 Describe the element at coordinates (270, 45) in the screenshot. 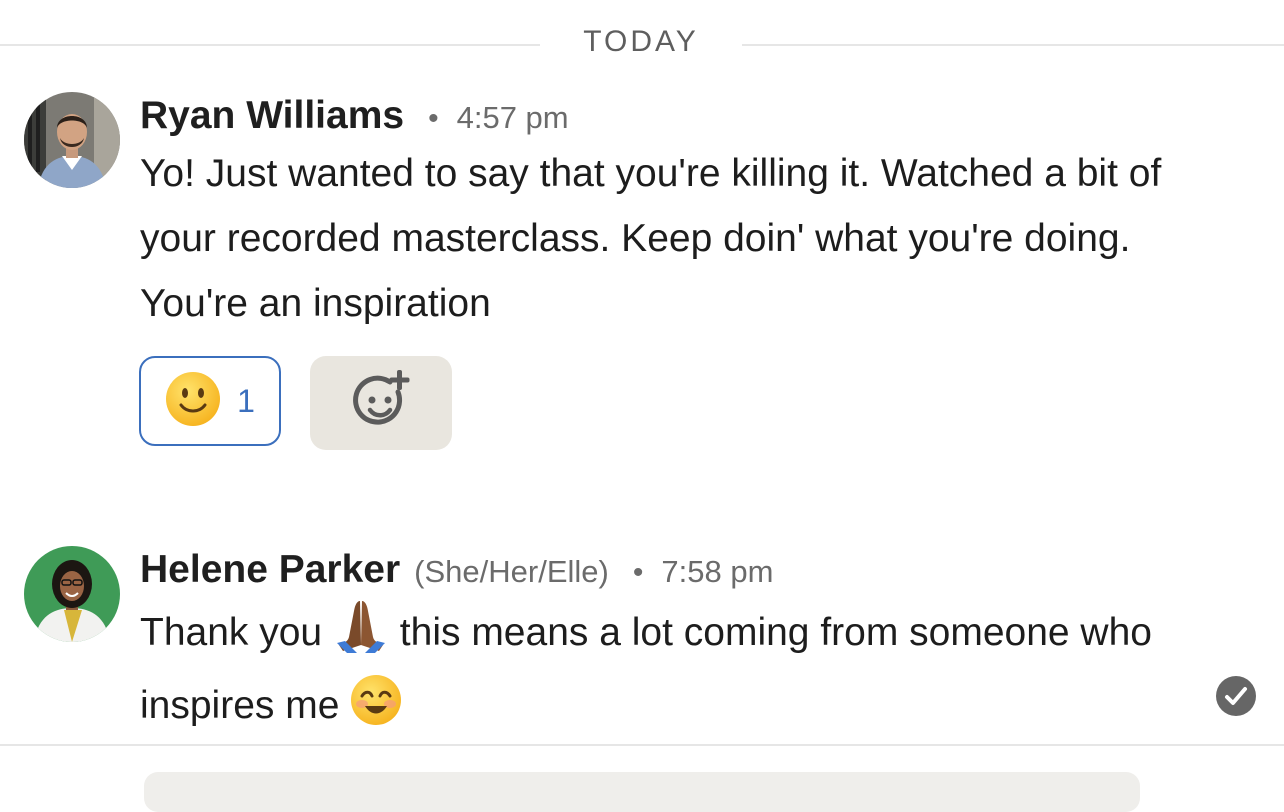

I see `divider-line-left` at that location.